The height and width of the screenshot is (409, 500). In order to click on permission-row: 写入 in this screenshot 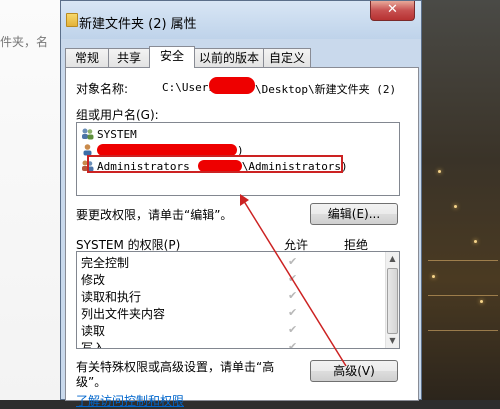, I will do `click(93, 344)`.